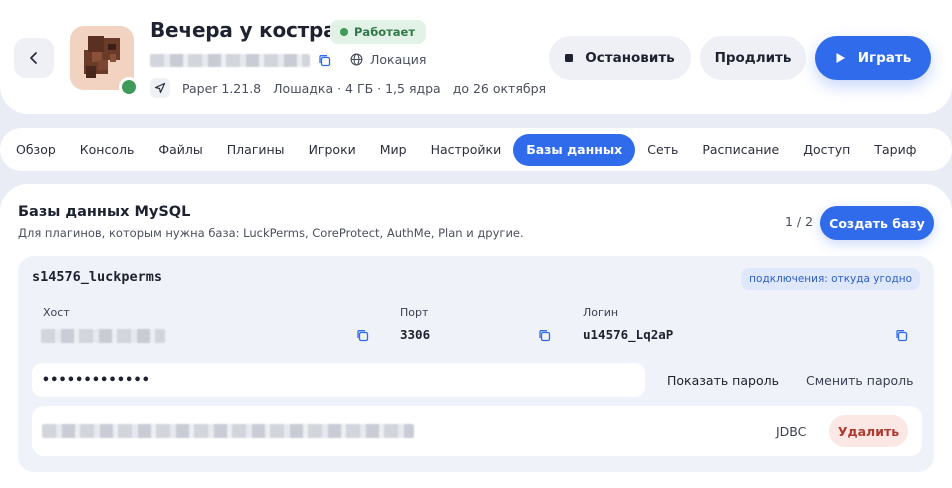  Describe the element at coordinates (628, 334) in the screenshot. I see `login-value: u14576_Lq2aP` at that location.